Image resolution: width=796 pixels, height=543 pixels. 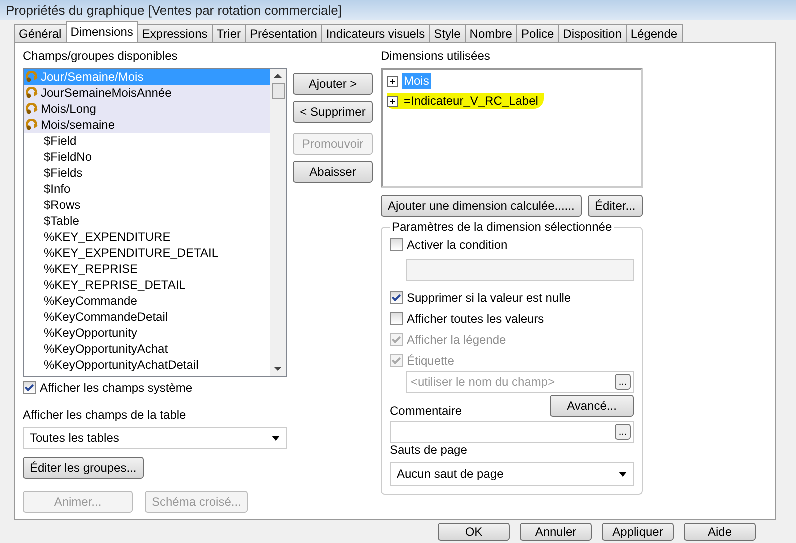 I want to click on dialog-button: < Supprimer, so click(x=333, y=112).